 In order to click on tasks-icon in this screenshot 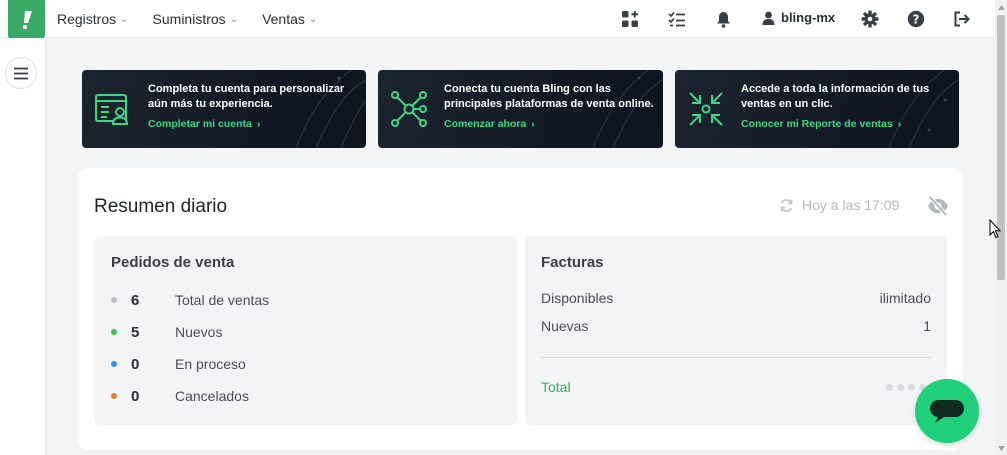, I will do `click(677, 19)`.